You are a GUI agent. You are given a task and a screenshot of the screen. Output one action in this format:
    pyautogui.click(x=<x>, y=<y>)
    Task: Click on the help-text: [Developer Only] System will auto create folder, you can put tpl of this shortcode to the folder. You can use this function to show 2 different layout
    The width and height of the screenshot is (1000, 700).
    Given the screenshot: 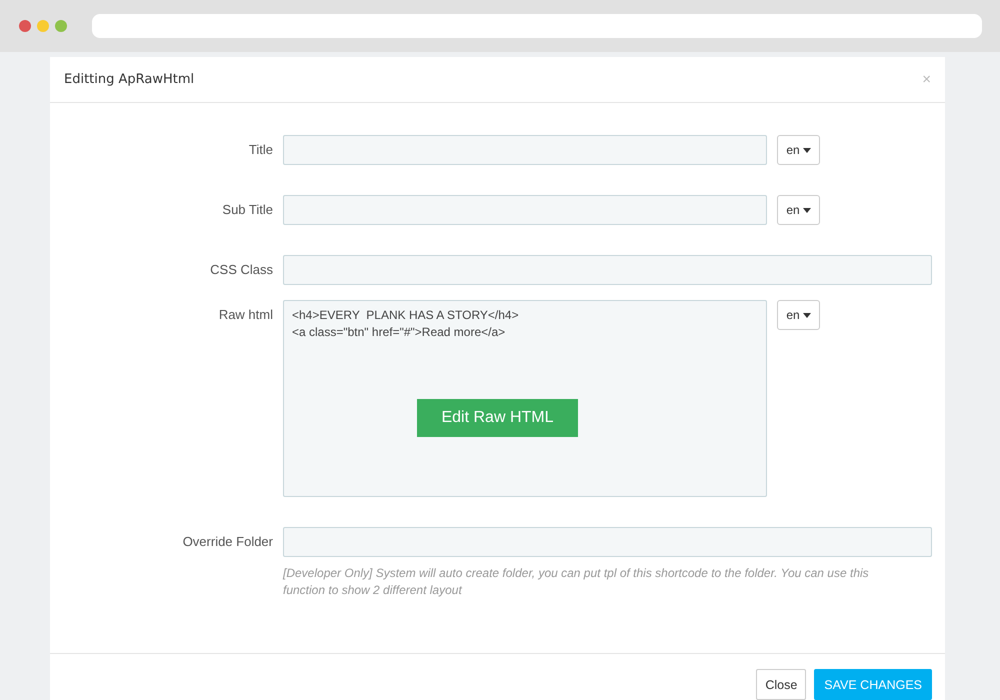 What is the action you would take?
    pyautogui.click(x=576, y=582)
    